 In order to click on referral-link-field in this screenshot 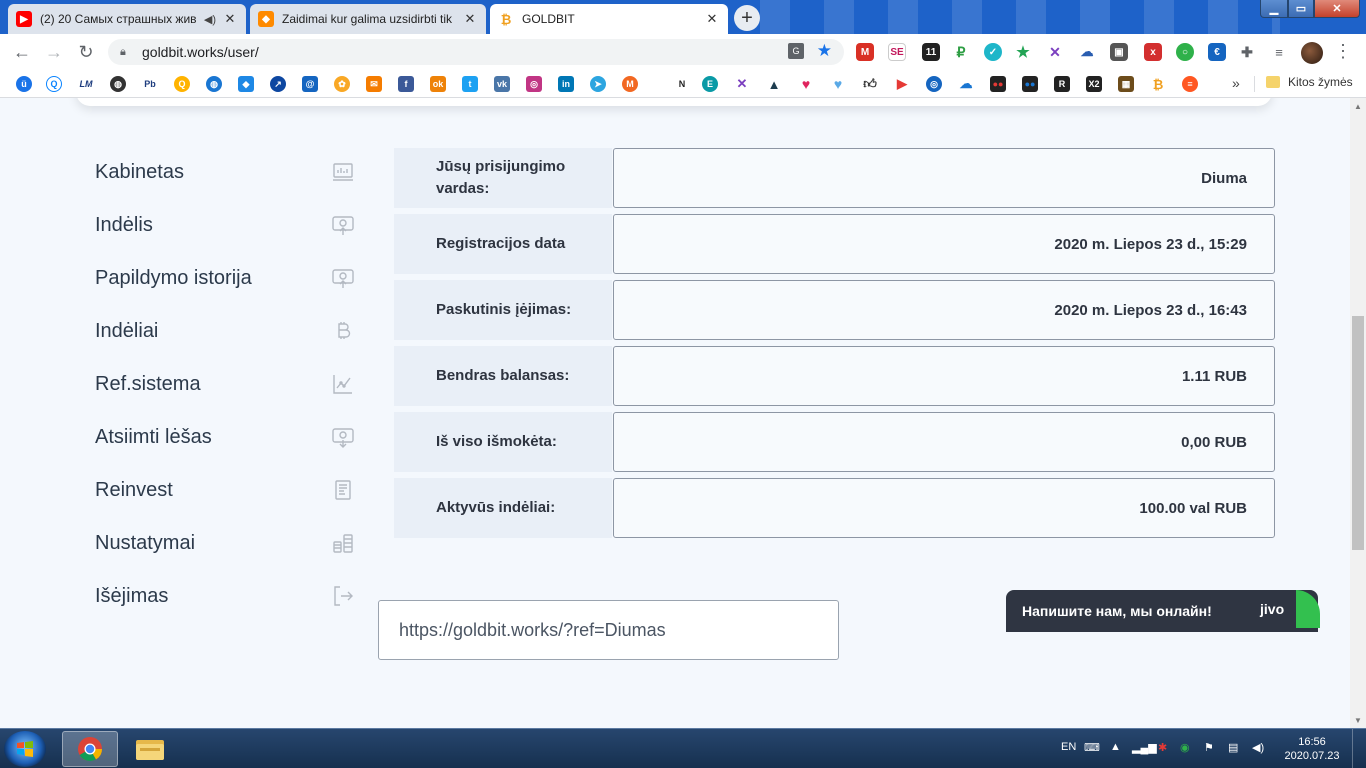, I will do `click(608, 630)`.